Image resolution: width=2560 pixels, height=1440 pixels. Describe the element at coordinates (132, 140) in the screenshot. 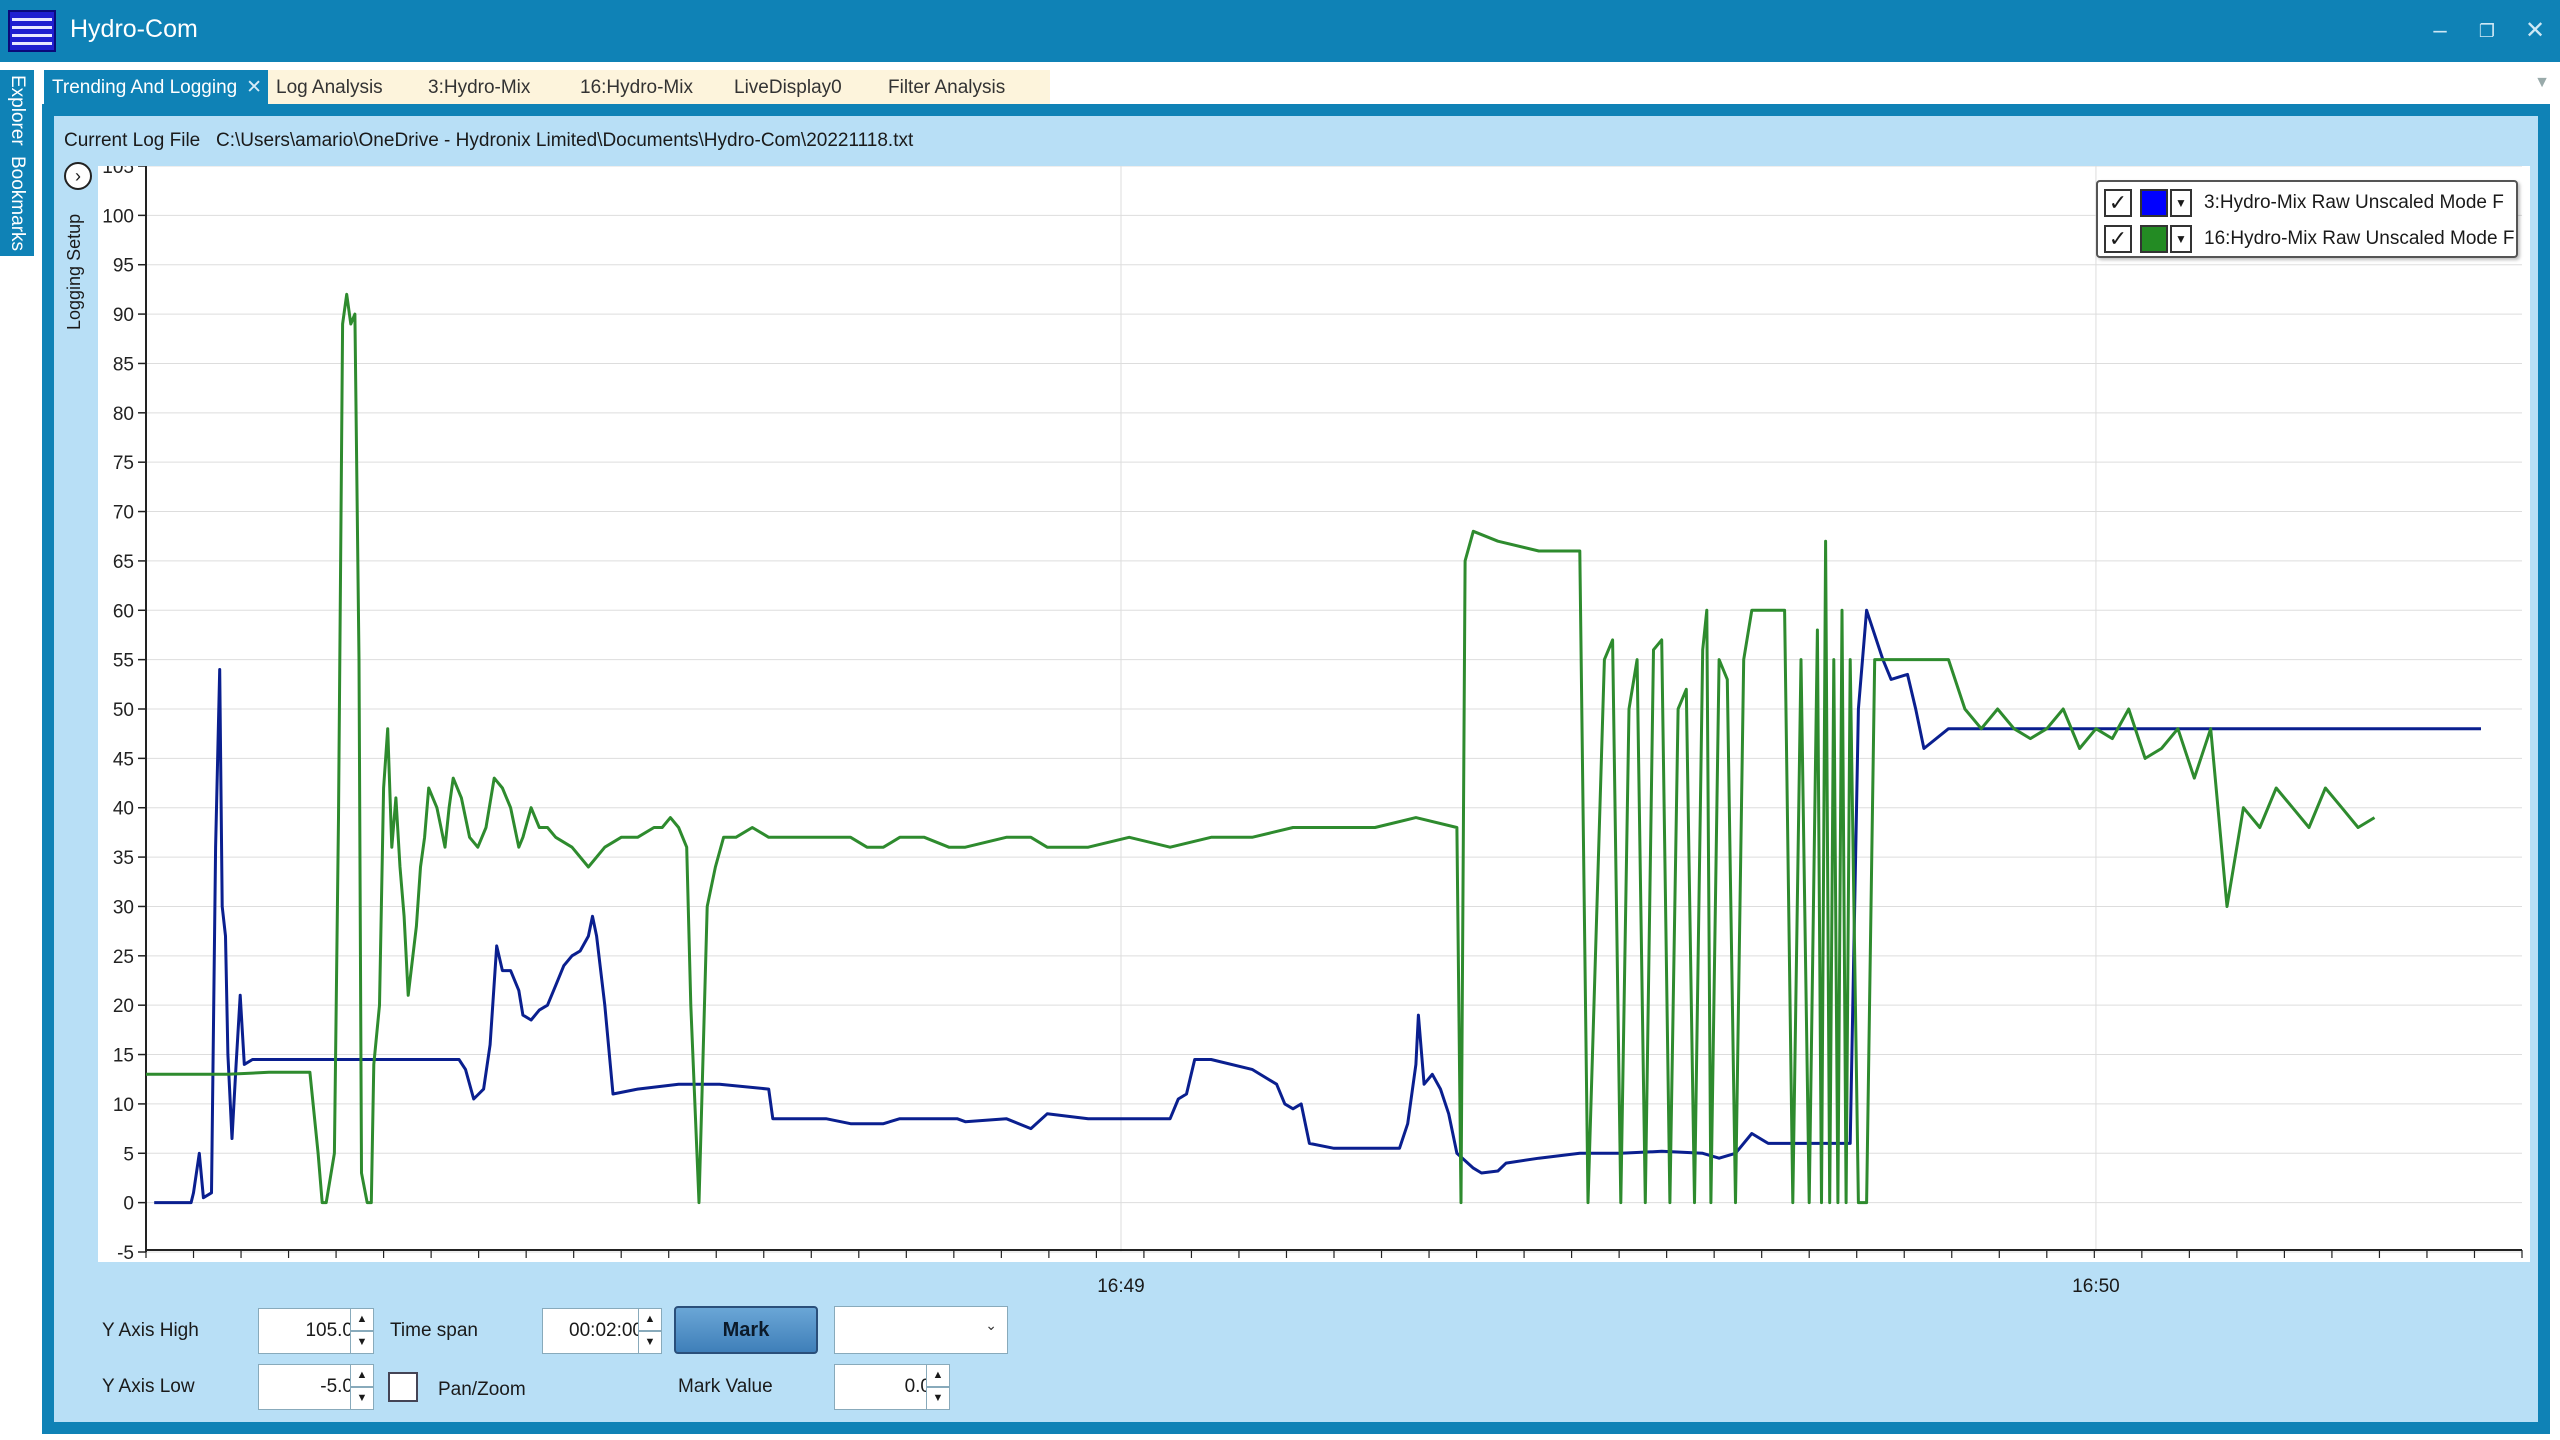

I see `current-log-file-label: Current Log File` at that location.